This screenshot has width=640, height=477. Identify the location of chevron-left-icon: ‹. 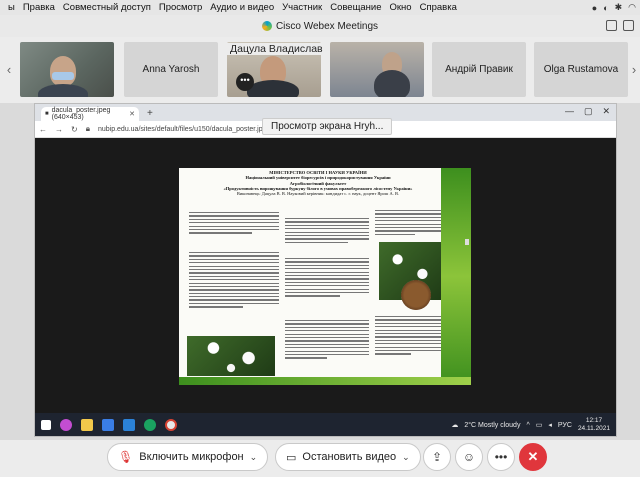
(9, 70).